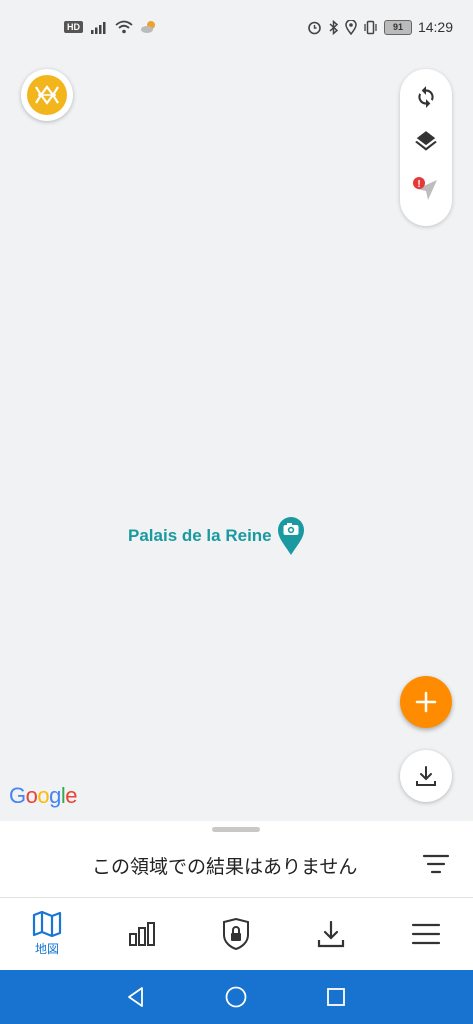 This screenshot has width=473, height=1024. Describe the element at coordinates (334, 27) in the screenshot. I see `bluetooth-icon` at that location.